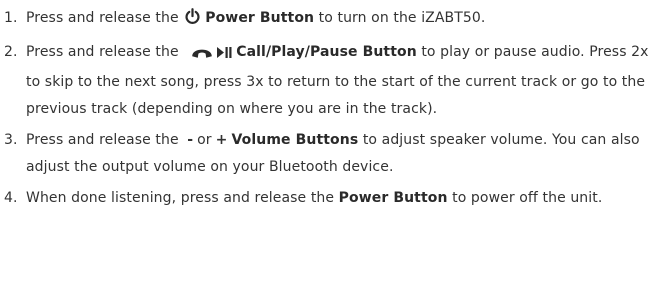 This screenshot has width=664, height=285. Describe the element at coordinates (525, 198) in the screenshot. I see `step-text-post: to power off the unit.` at that location.